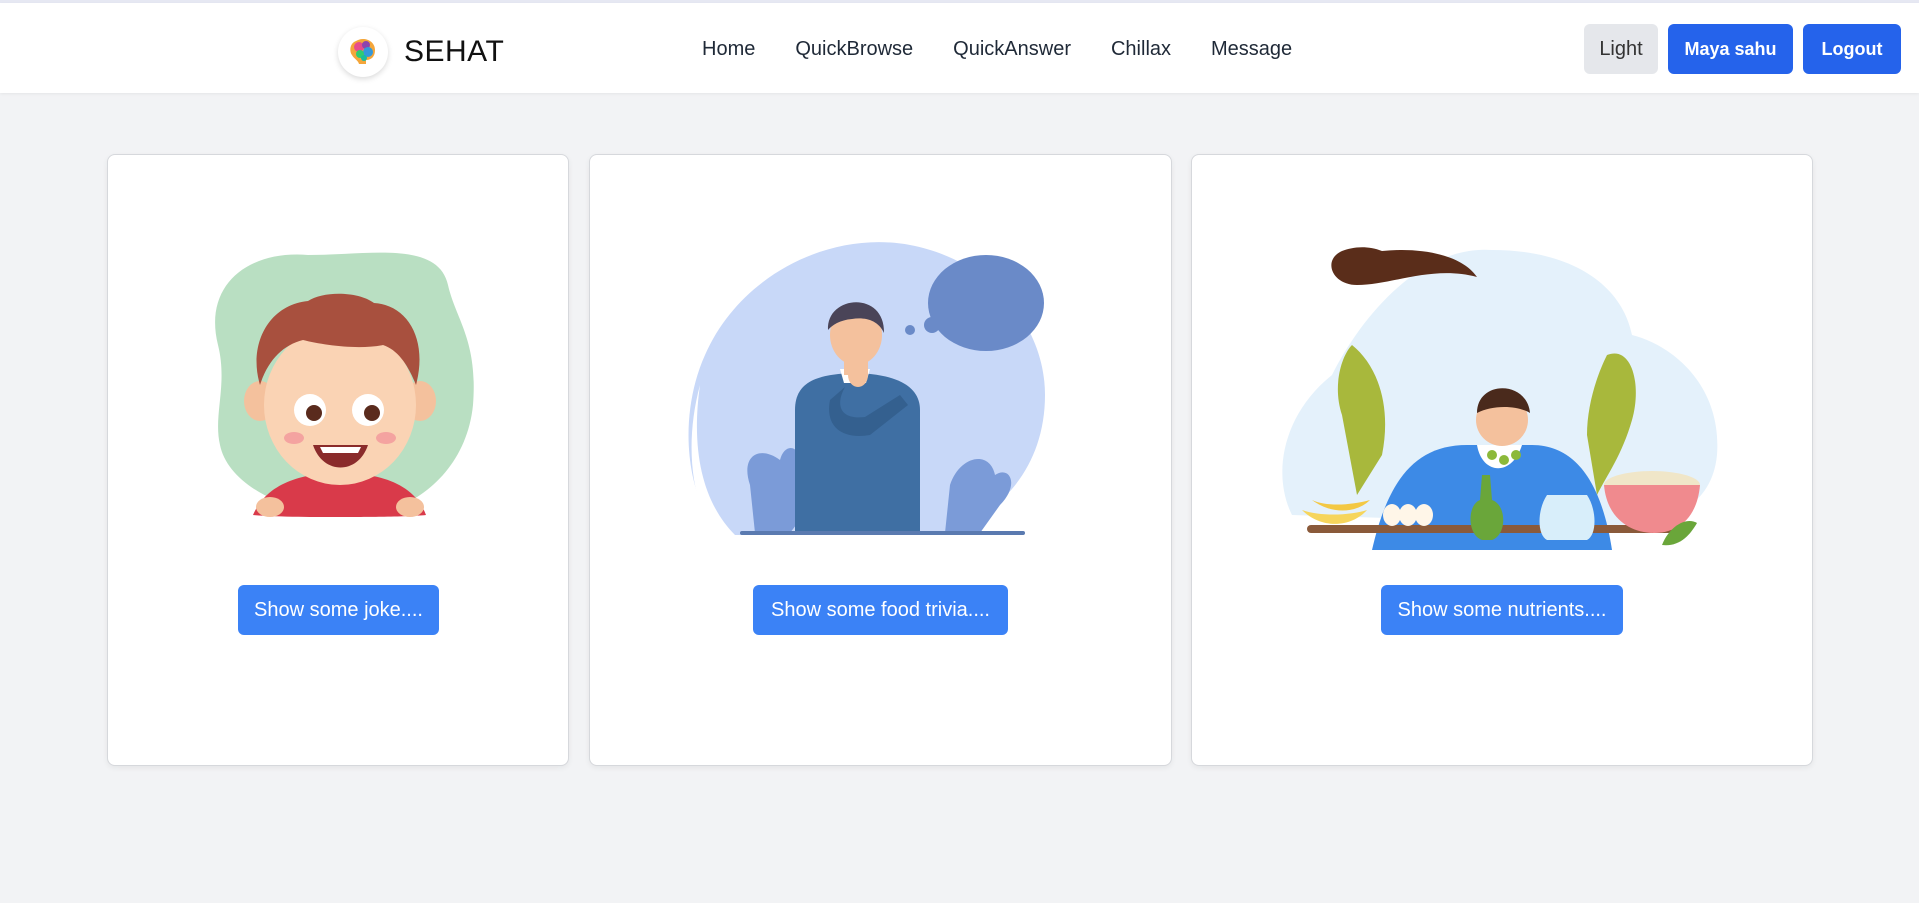  What do you see at coordinates (866, 388) in the screenshot?
I see `thinking-man-illustration` at bounding box center [866, 388].